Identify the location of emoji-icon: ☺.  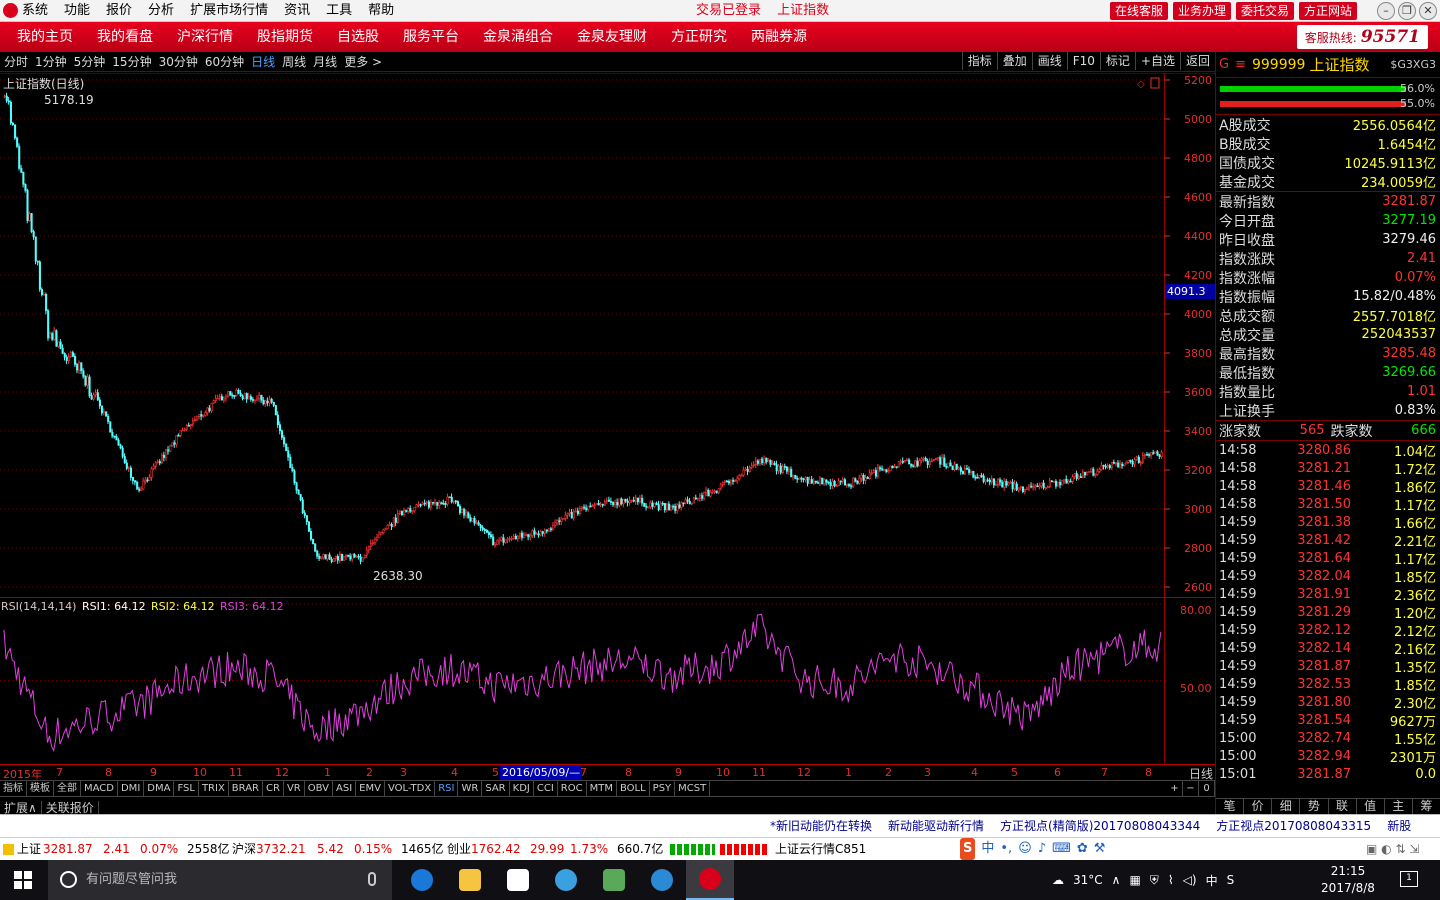
(1025, 849).